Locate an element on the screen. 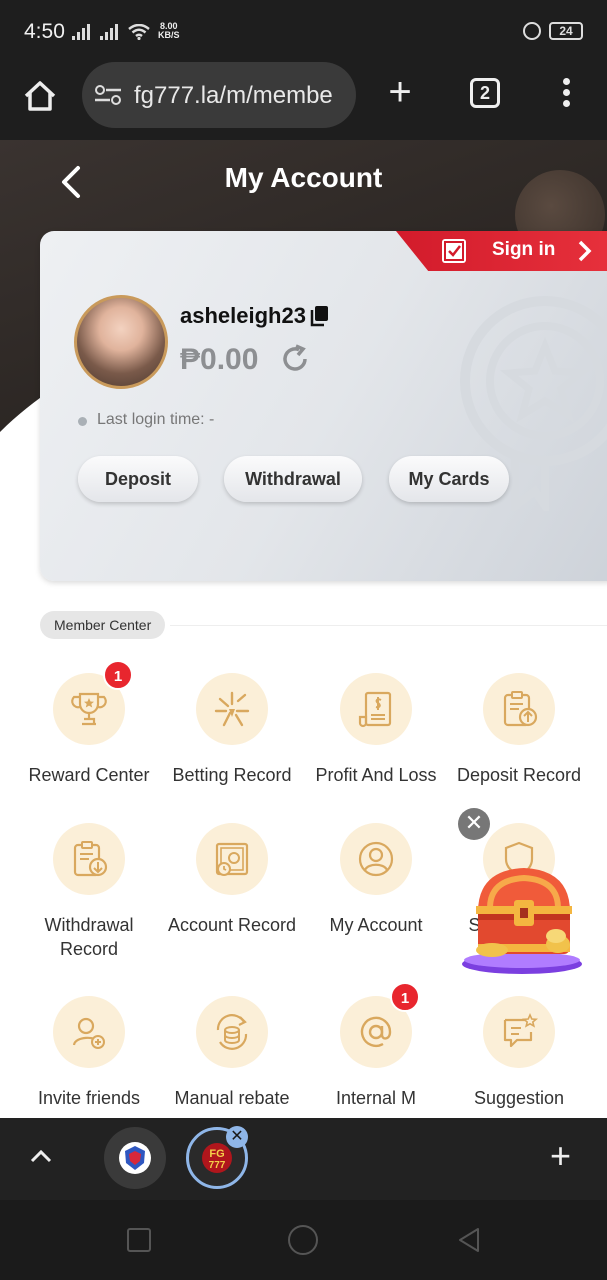 The width and height of the screenshot is (607, 1280). close-promo-button: ✕ is located at coordinates (474, 824).